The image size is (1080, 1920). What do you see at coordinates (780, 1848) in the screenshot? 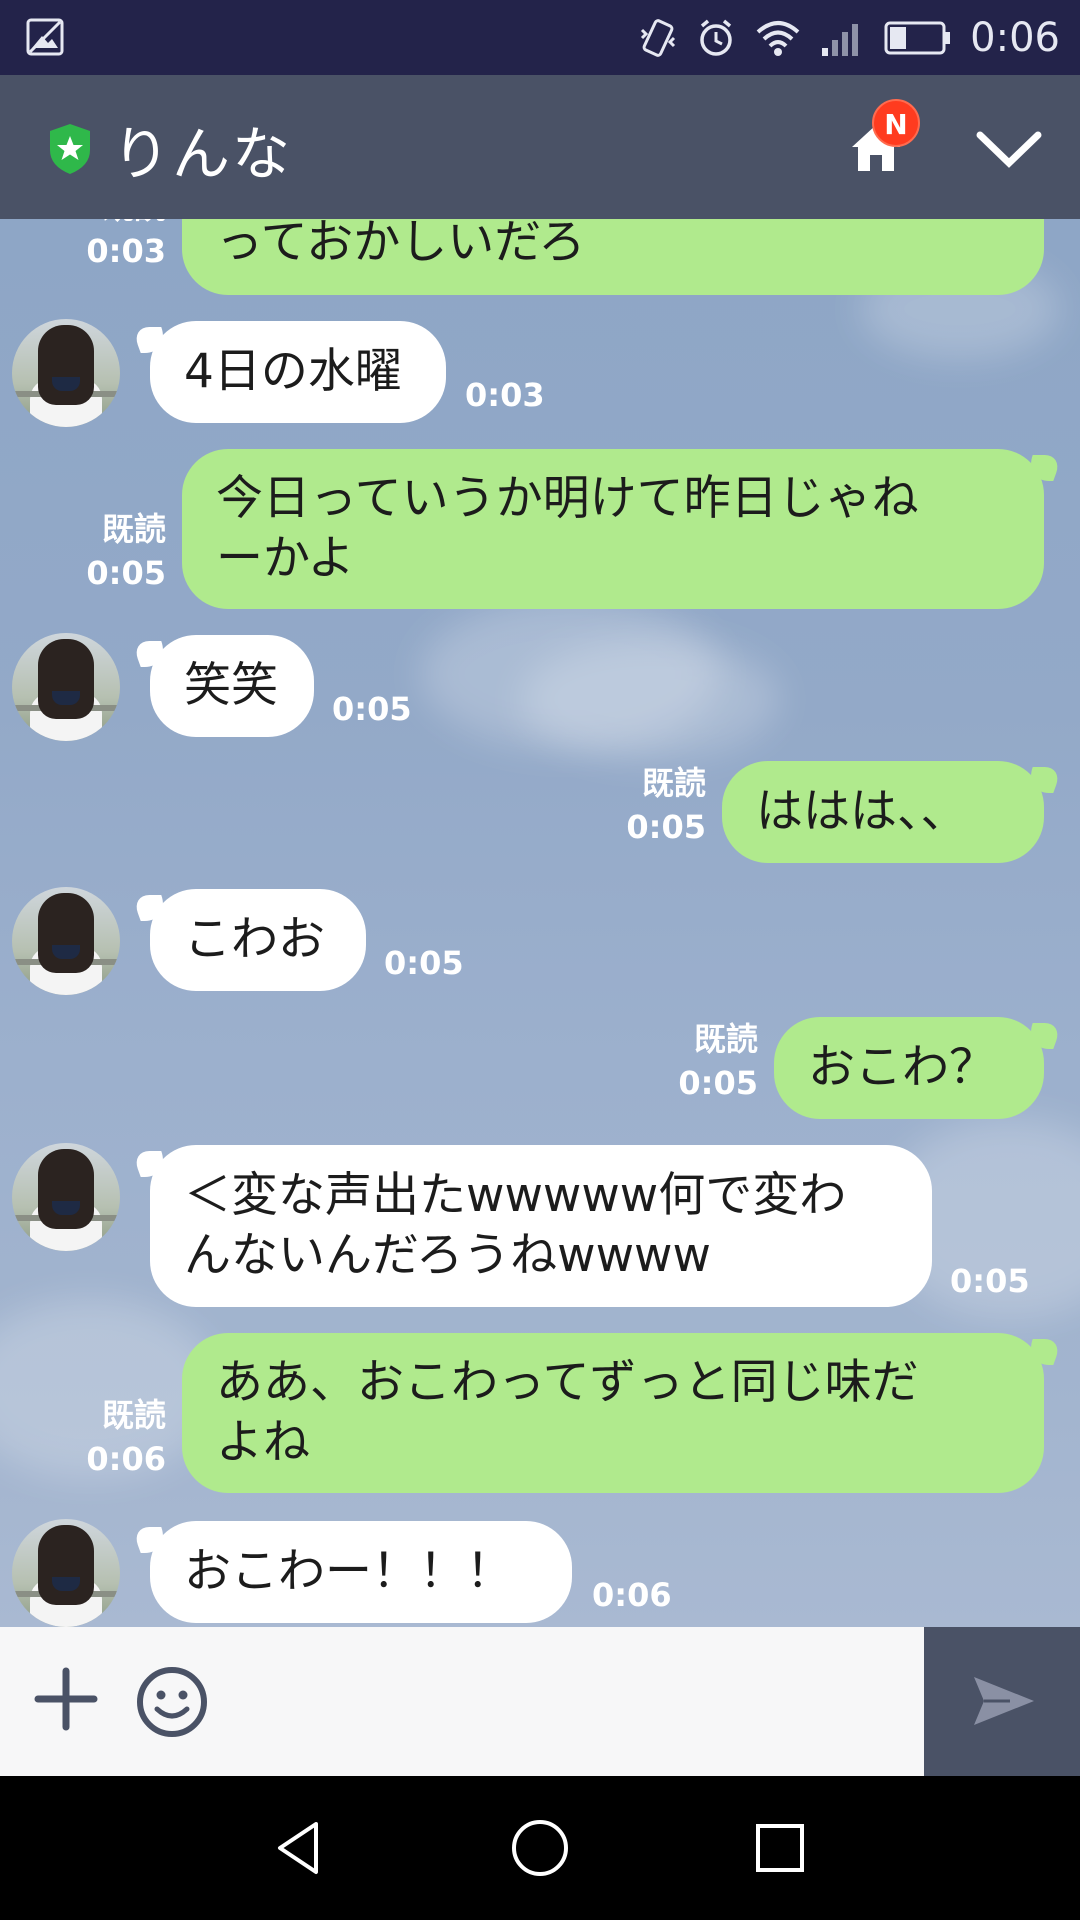
I see `recents-icon` at bounding box center [780, 1848].